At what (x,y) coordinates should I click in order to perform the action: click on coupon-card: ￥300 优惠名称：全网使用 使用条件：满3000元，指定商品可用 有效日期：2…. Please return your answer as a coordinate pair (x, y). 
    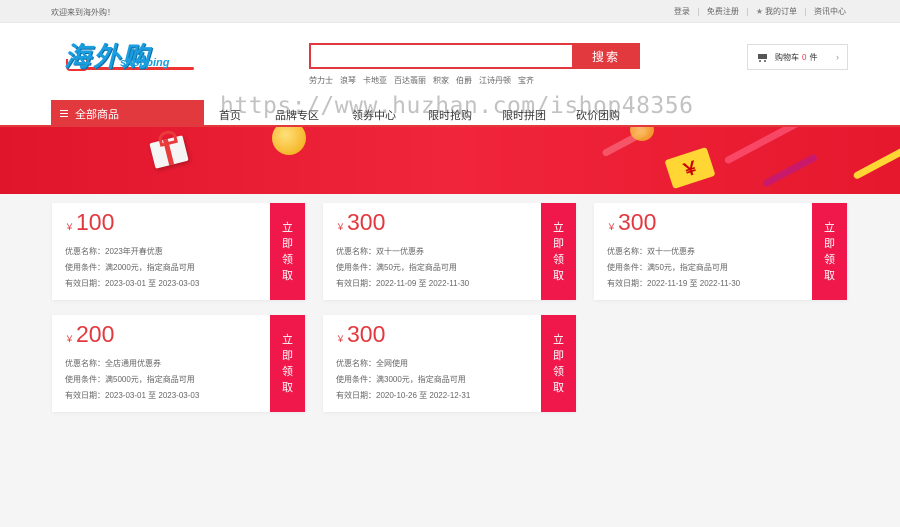
    Looking at the image, I should click on (449, 363).